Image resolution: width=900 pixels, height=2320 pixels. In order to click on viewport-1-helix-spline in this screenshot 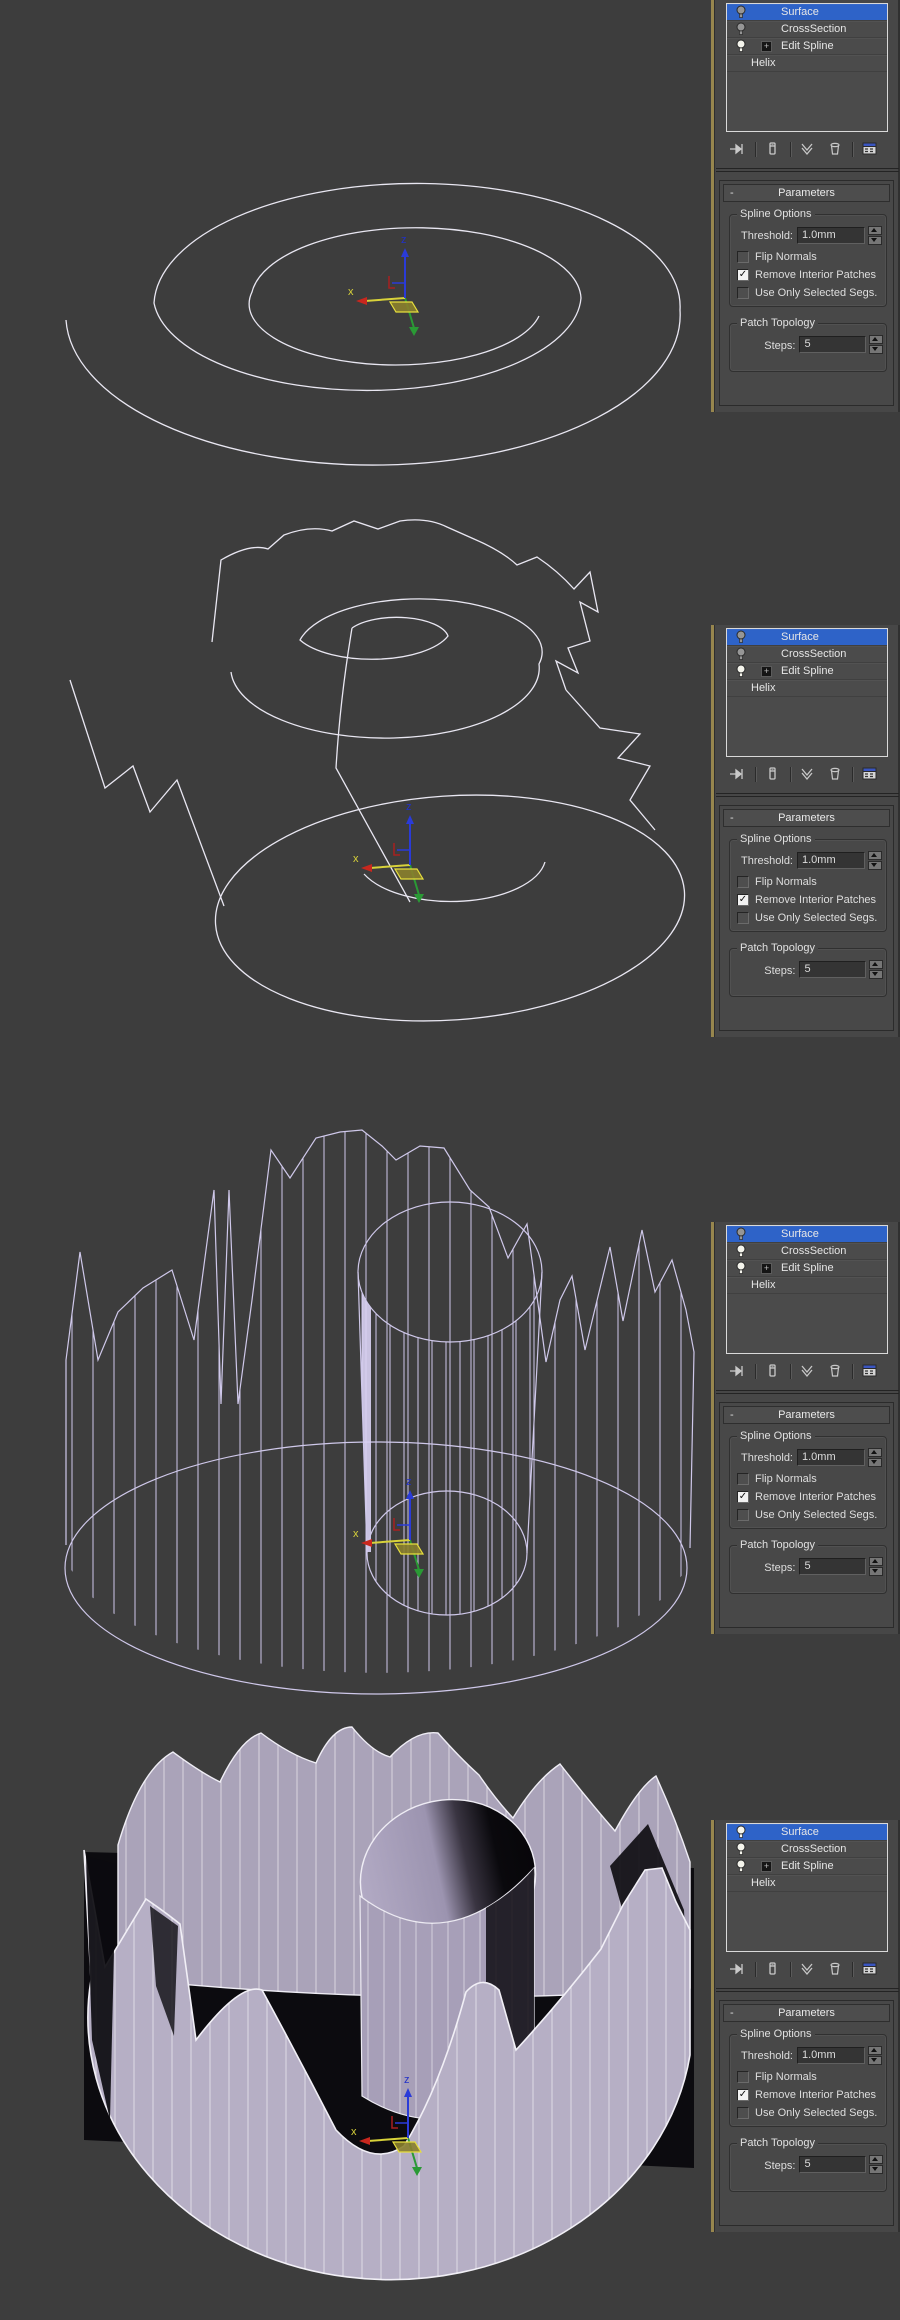, I will do `click(373, 324)`.